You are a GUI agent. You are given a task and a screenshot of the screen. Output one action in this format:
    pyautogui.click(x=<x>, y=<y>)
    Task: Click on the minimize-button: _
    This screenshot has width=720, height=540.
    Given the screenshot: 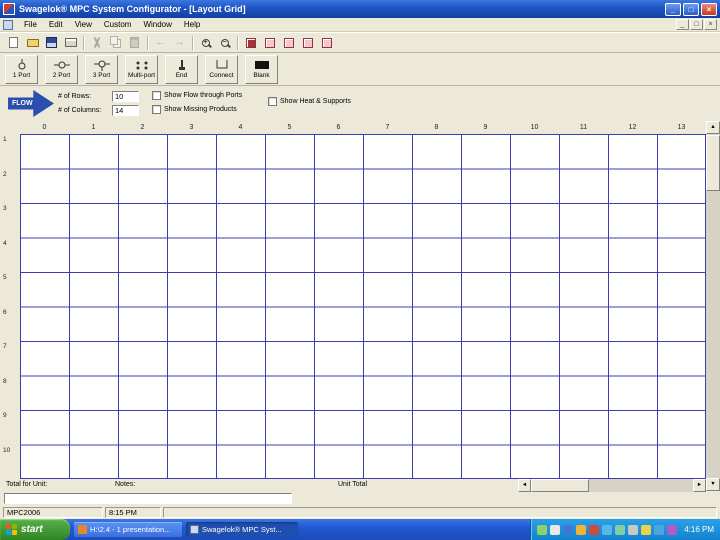 What is the action you would take?
    pyautogui.click(x=673, y=9)
    